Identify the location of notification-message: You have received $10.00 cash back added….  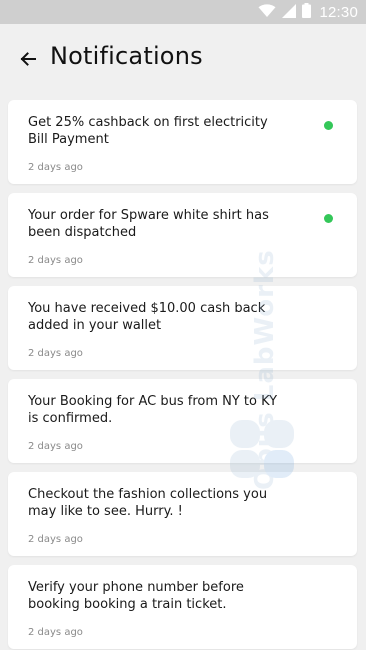
(147, 317).